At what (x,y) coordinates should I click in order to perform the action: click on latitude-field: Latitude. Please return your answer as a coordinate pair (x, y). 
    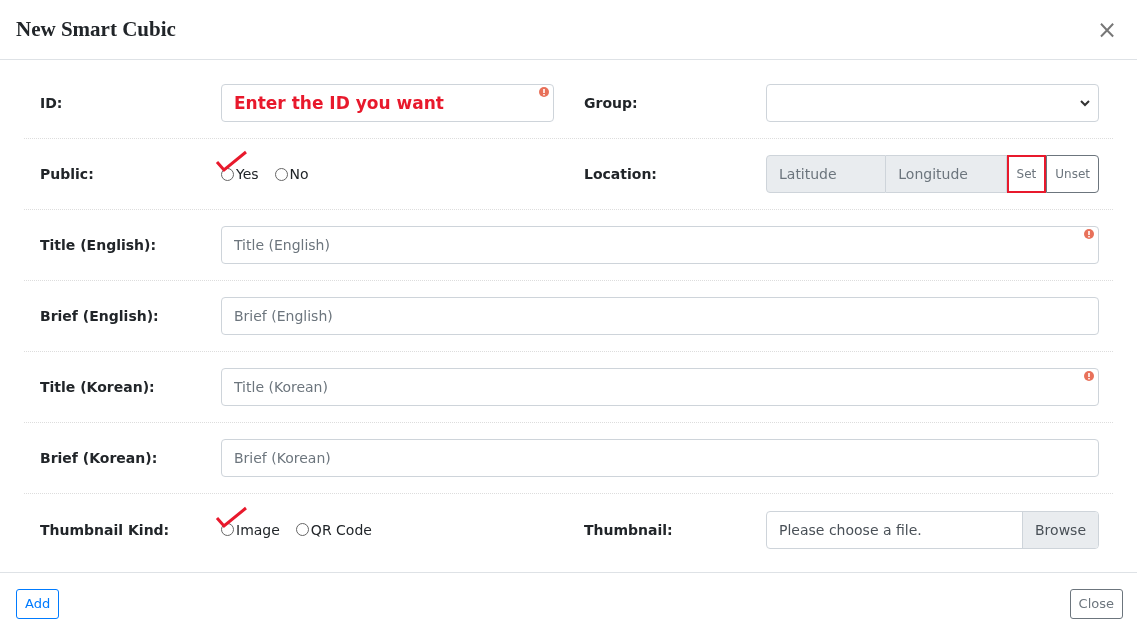
    Looking at the image, I should click on (826, 174).